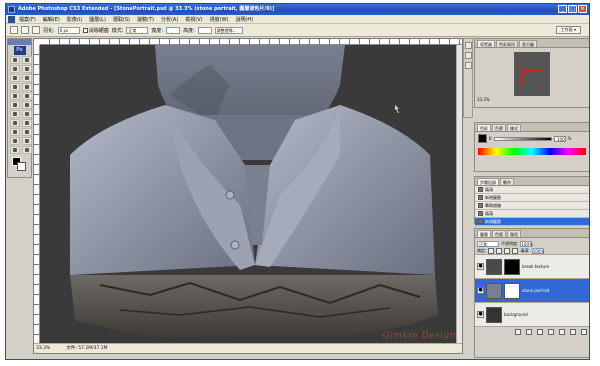 Image resolution: width=600 pixels, height=366 pixels. What do you see at coordinates (27, 87) in the screenshot?
I see `brush-tool-icon` at bounding box center [27, 87].